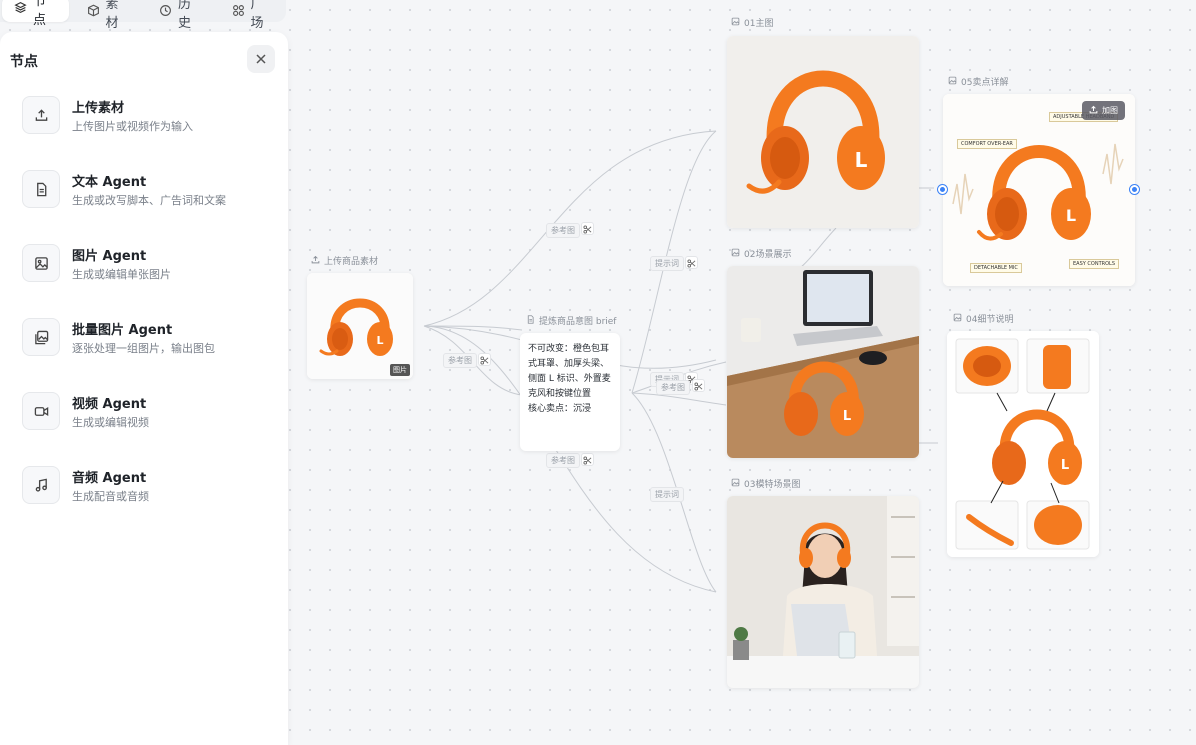 The height and width of the screenshot is (745, 1196). Describe the element at coordinates (238, 12) in the screenshot. I see `apps-icon` at that location.